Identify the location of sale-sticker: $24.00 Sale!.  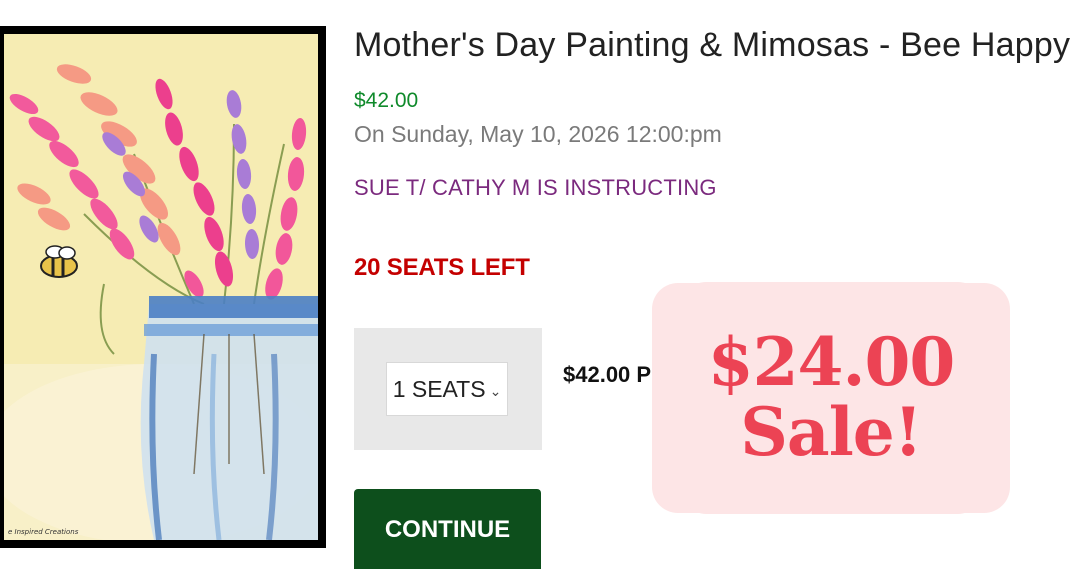
(831, 398).